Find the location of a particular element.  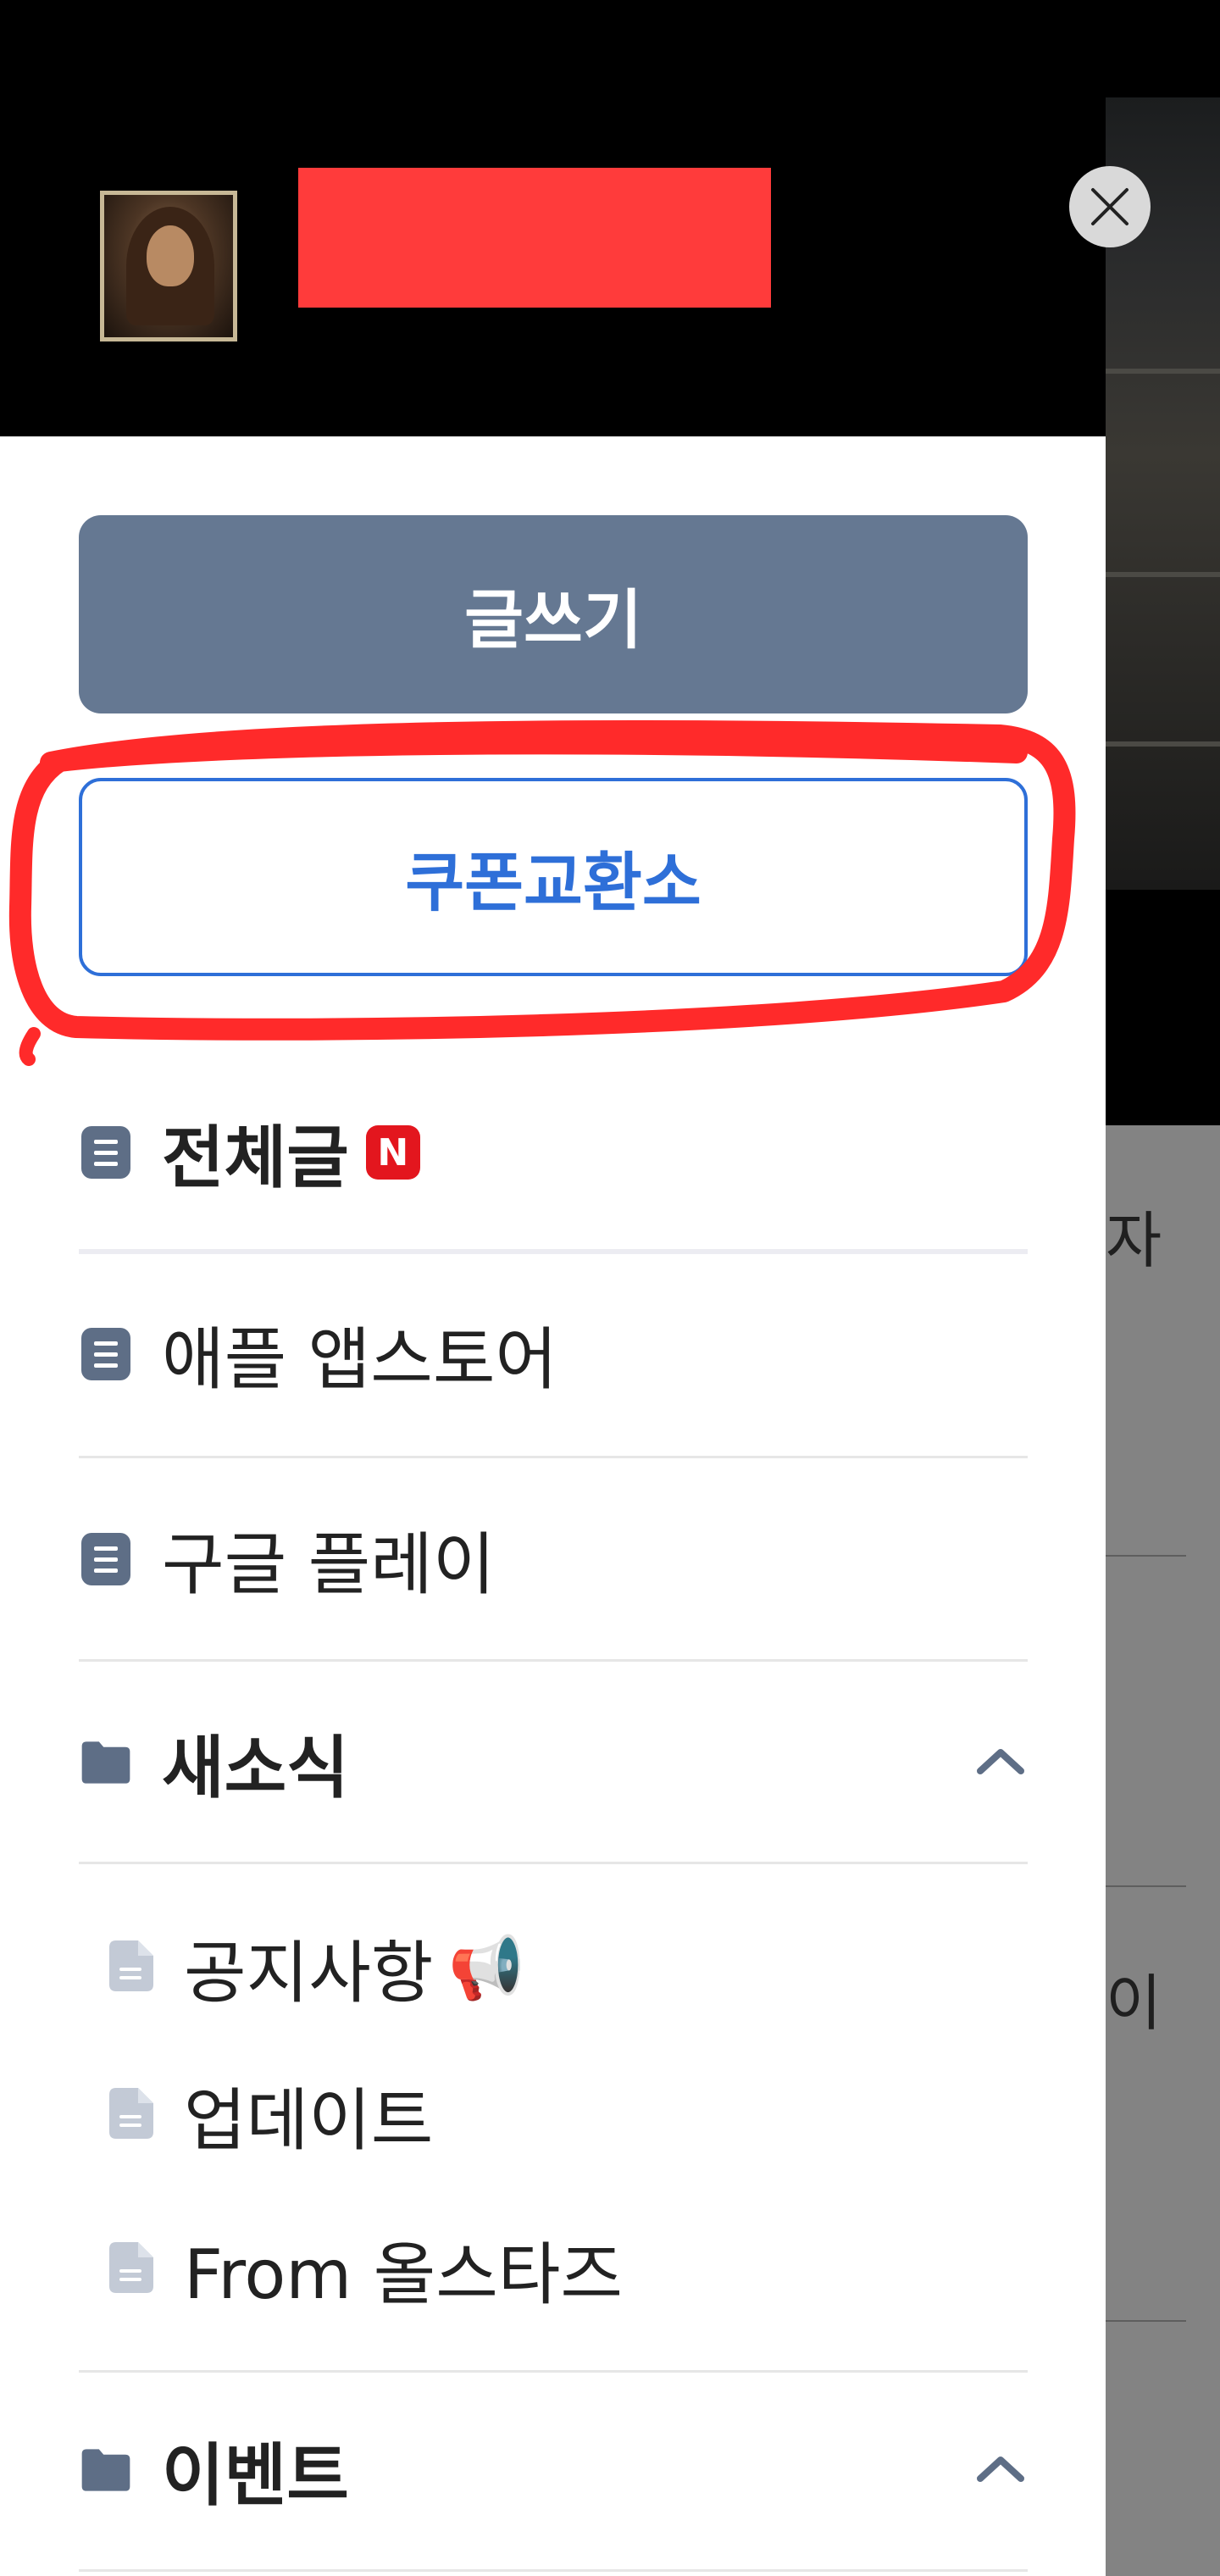

avatar-face is located at coordinates (170, 255).